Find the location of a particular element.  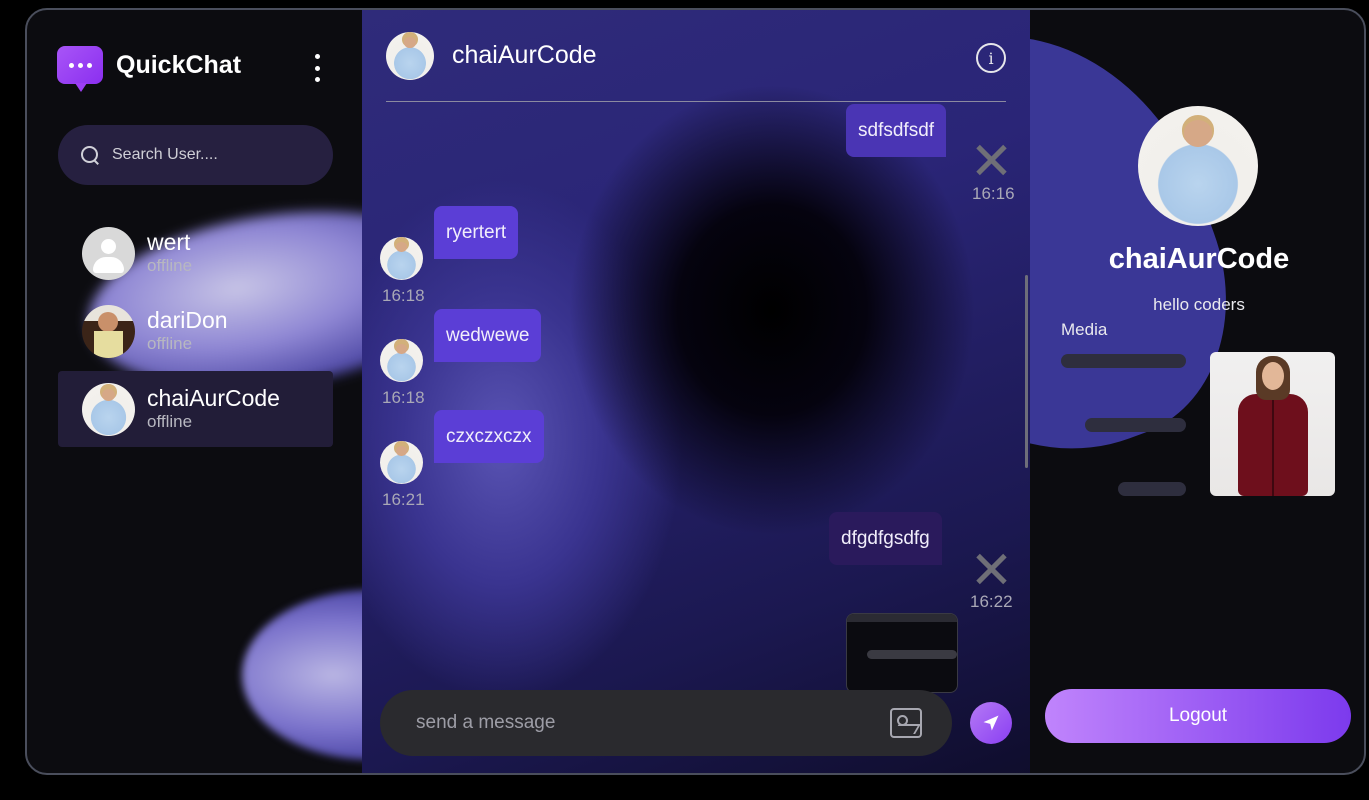

user-name: wert is located at coordinates (169, 242).